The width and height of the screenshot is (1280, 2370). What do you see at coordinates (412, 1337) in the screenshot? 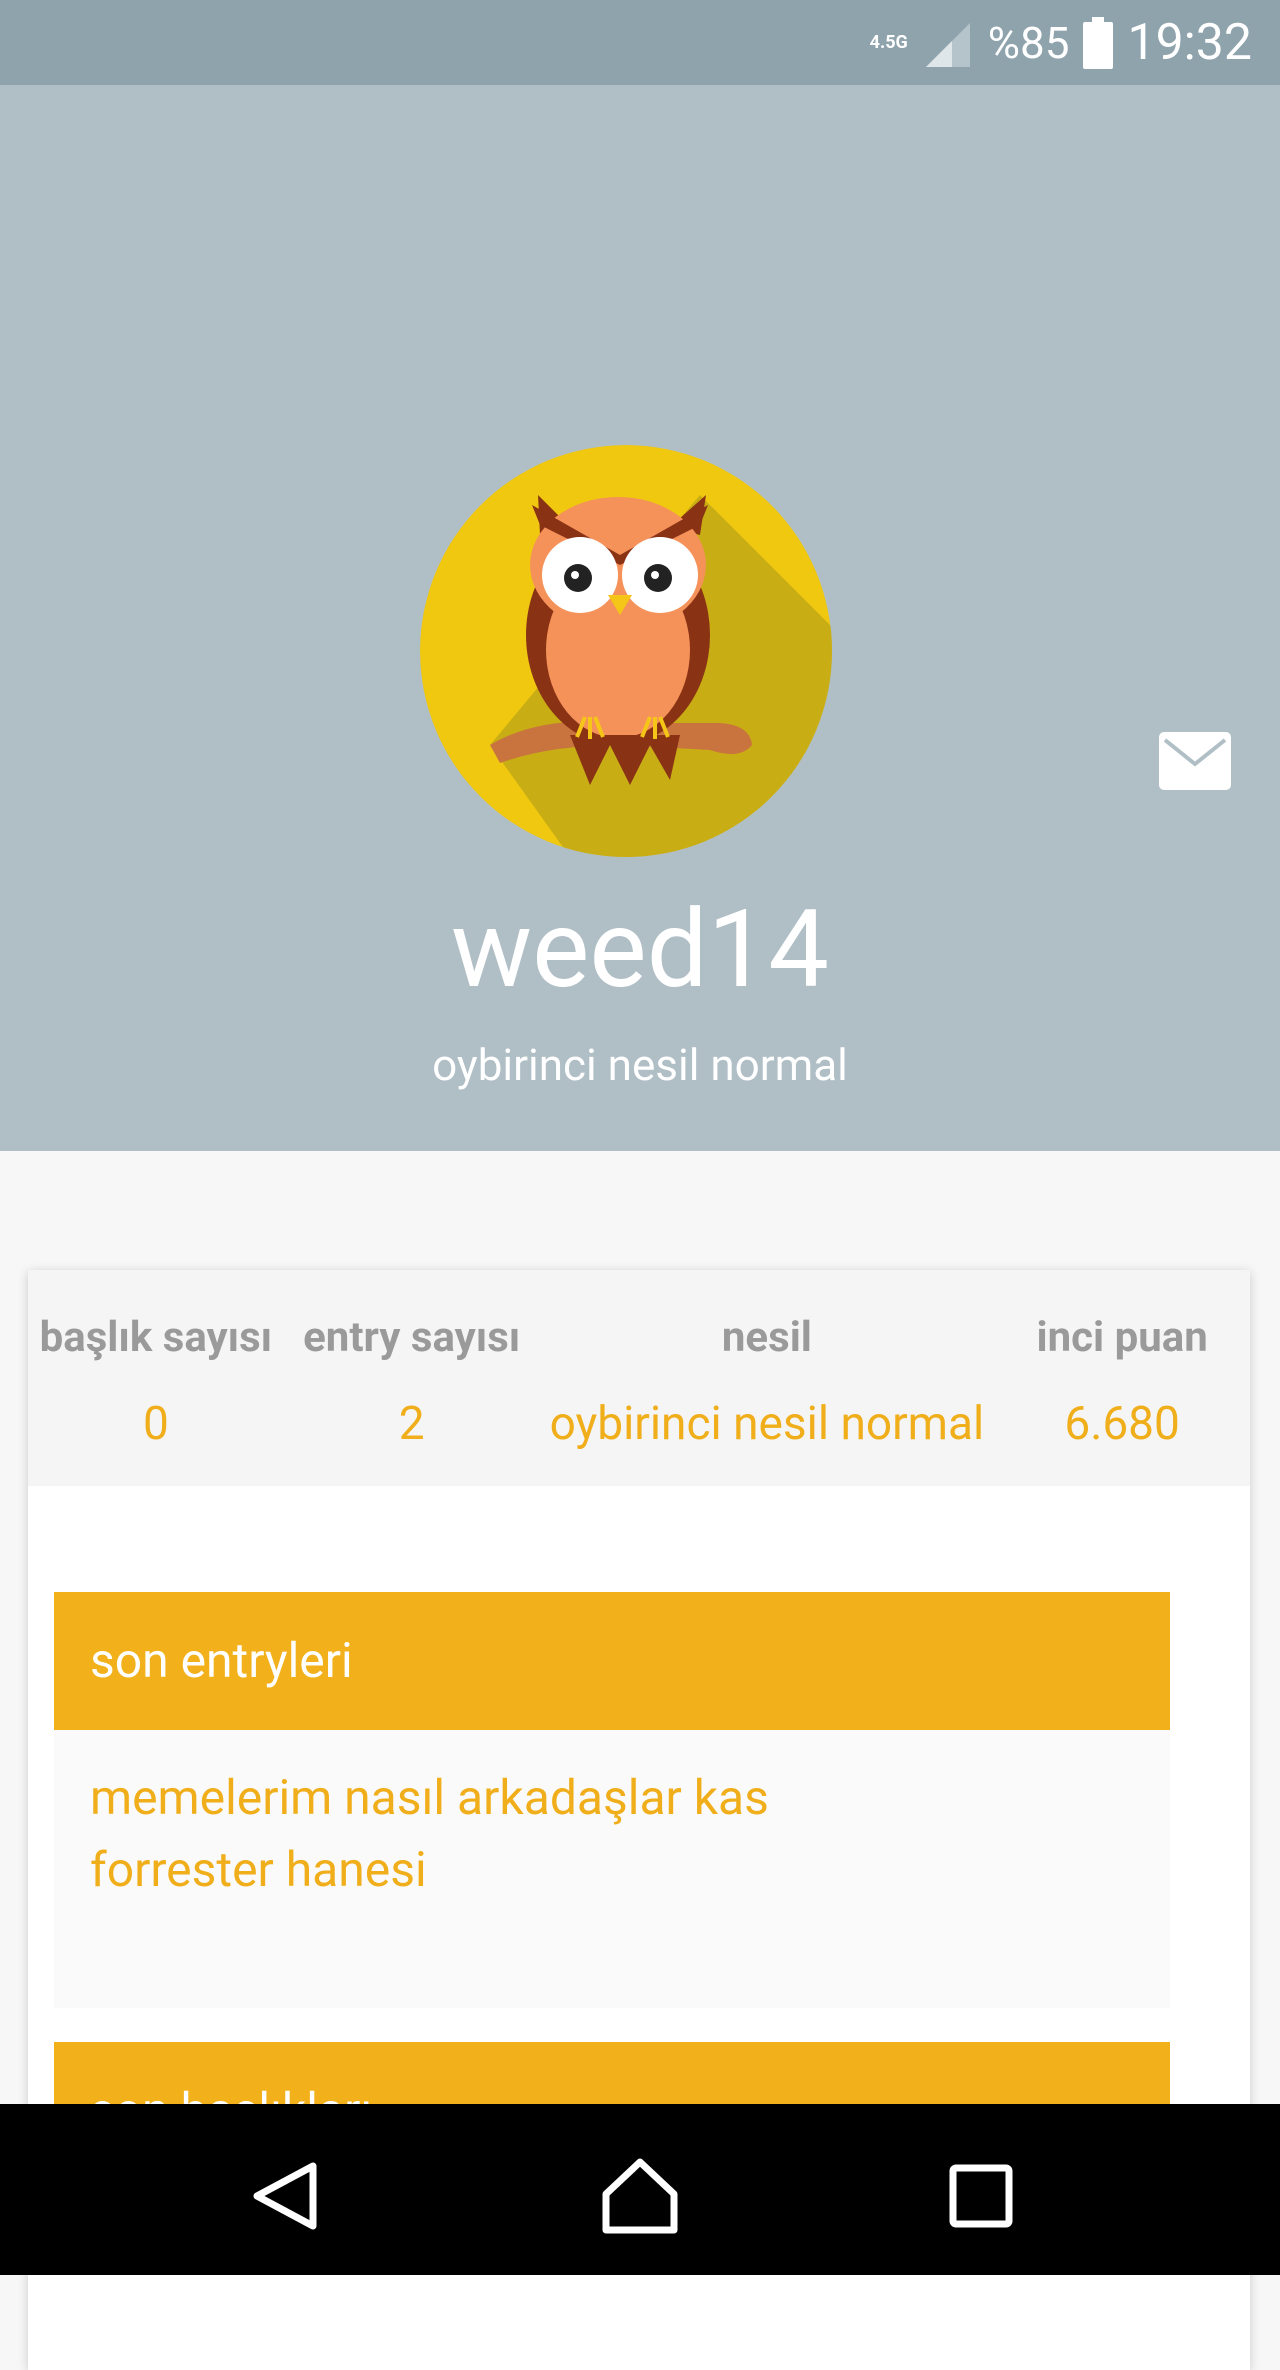
I see `stat-label: entry sayısı` at bounding box center [412, 1337].